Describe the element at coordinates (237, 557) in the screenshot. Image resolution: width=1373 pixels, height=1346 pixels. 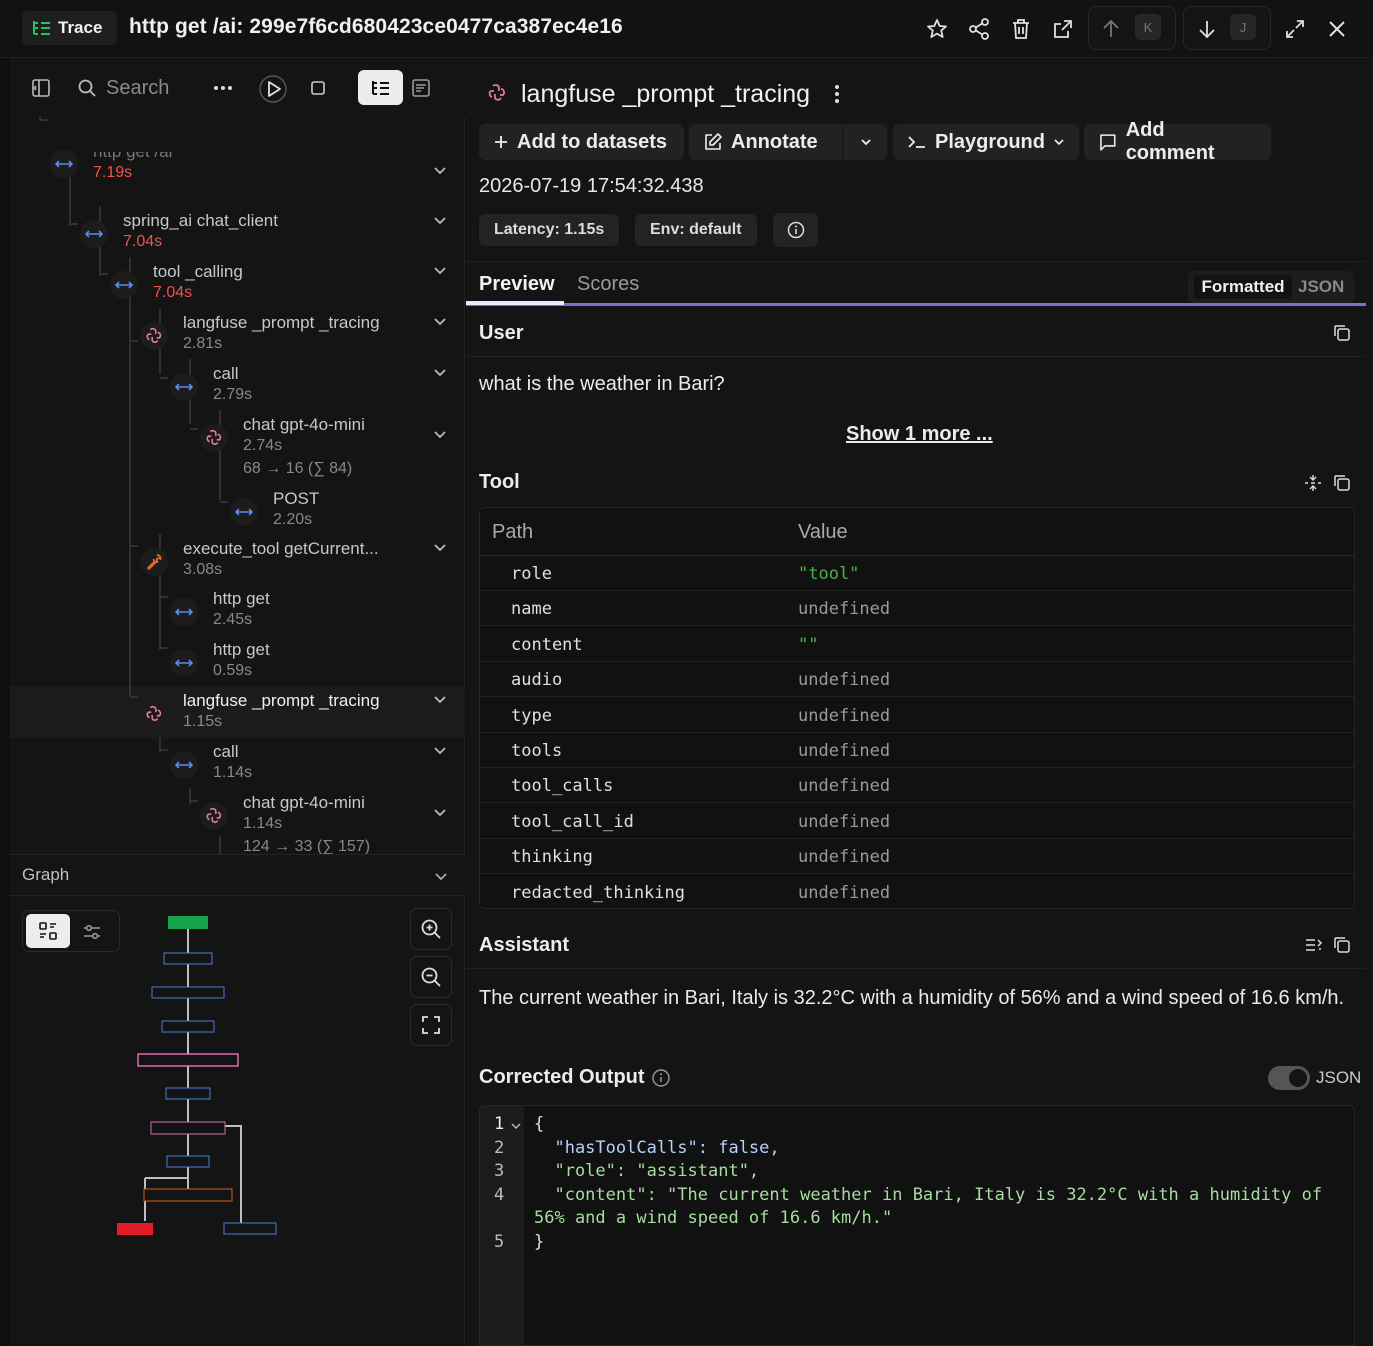
I see `tree-node: execute_tool getCurrent... 3.08s` at that location.